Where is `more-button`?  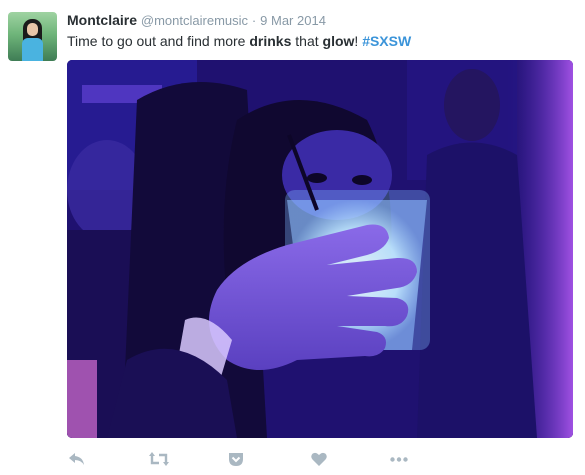 more-button is located at coordinates (399, 459).